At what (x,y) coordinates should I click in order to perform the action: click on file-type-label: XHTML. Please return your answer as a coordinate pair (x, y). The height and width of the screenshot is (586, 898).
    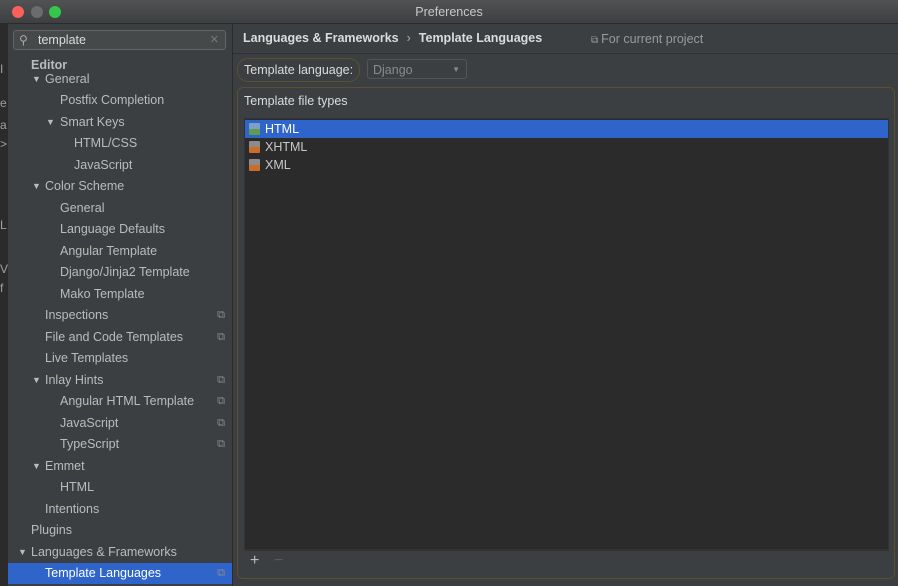
    Looking at the image, I should click on (286, 147).